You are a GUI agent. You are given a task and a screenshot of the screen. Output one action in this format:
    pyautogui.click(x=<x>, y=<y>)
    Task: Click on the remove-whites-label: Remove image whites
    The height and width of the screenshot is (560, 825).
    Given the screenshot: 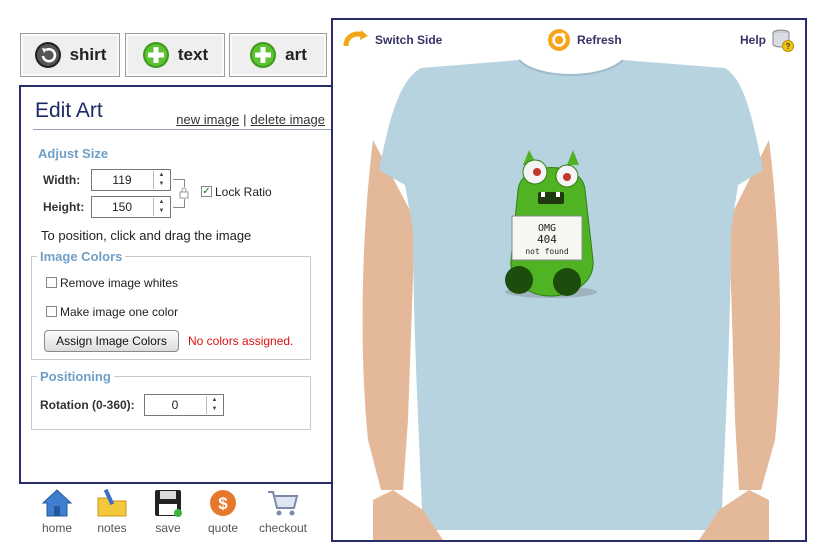 What is the action you would take?
    pyautogui.click(x=119, y=283)
    